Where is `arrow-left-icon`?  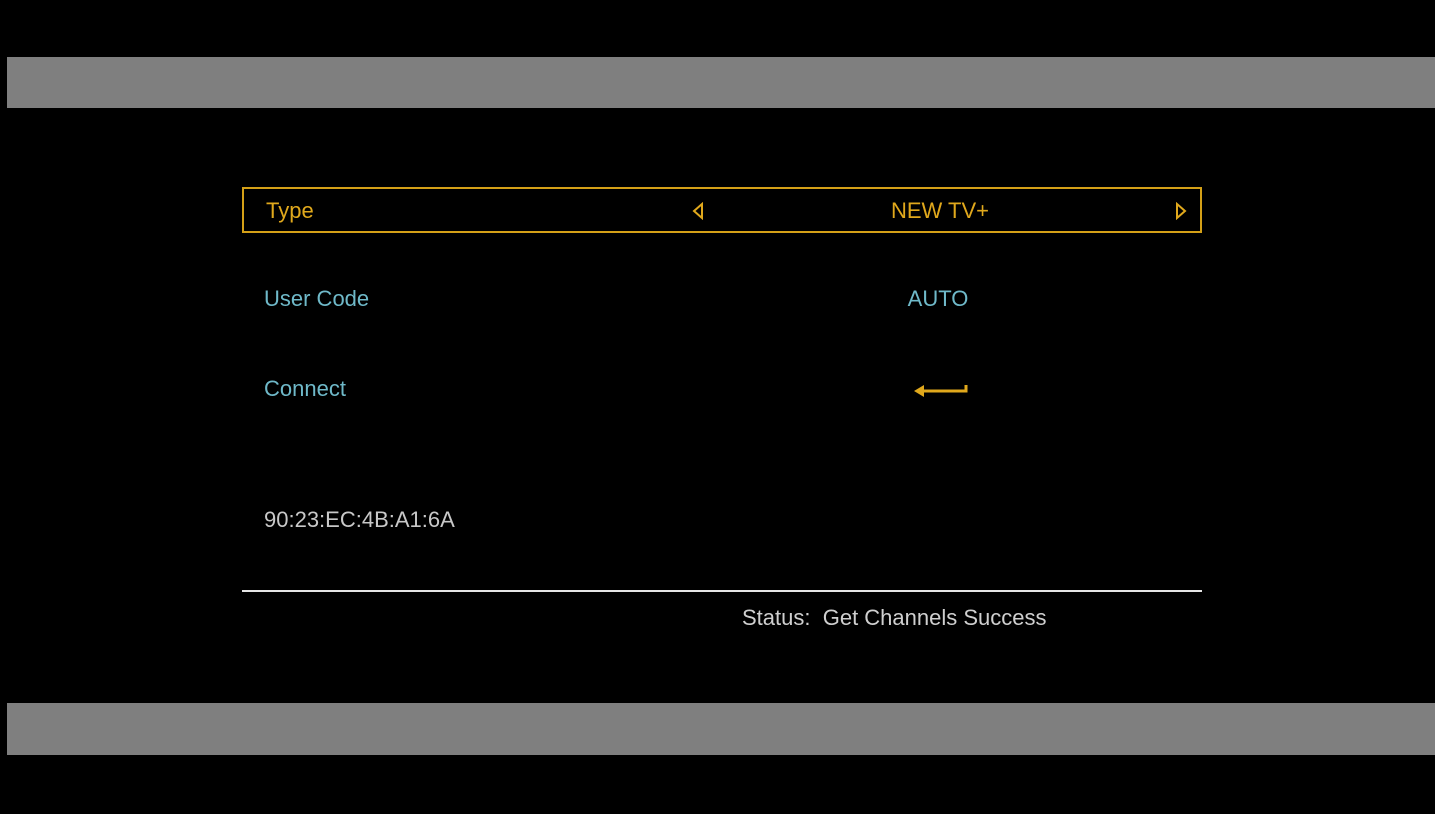 arrow-left-icon is located at coordinates (698, 211).